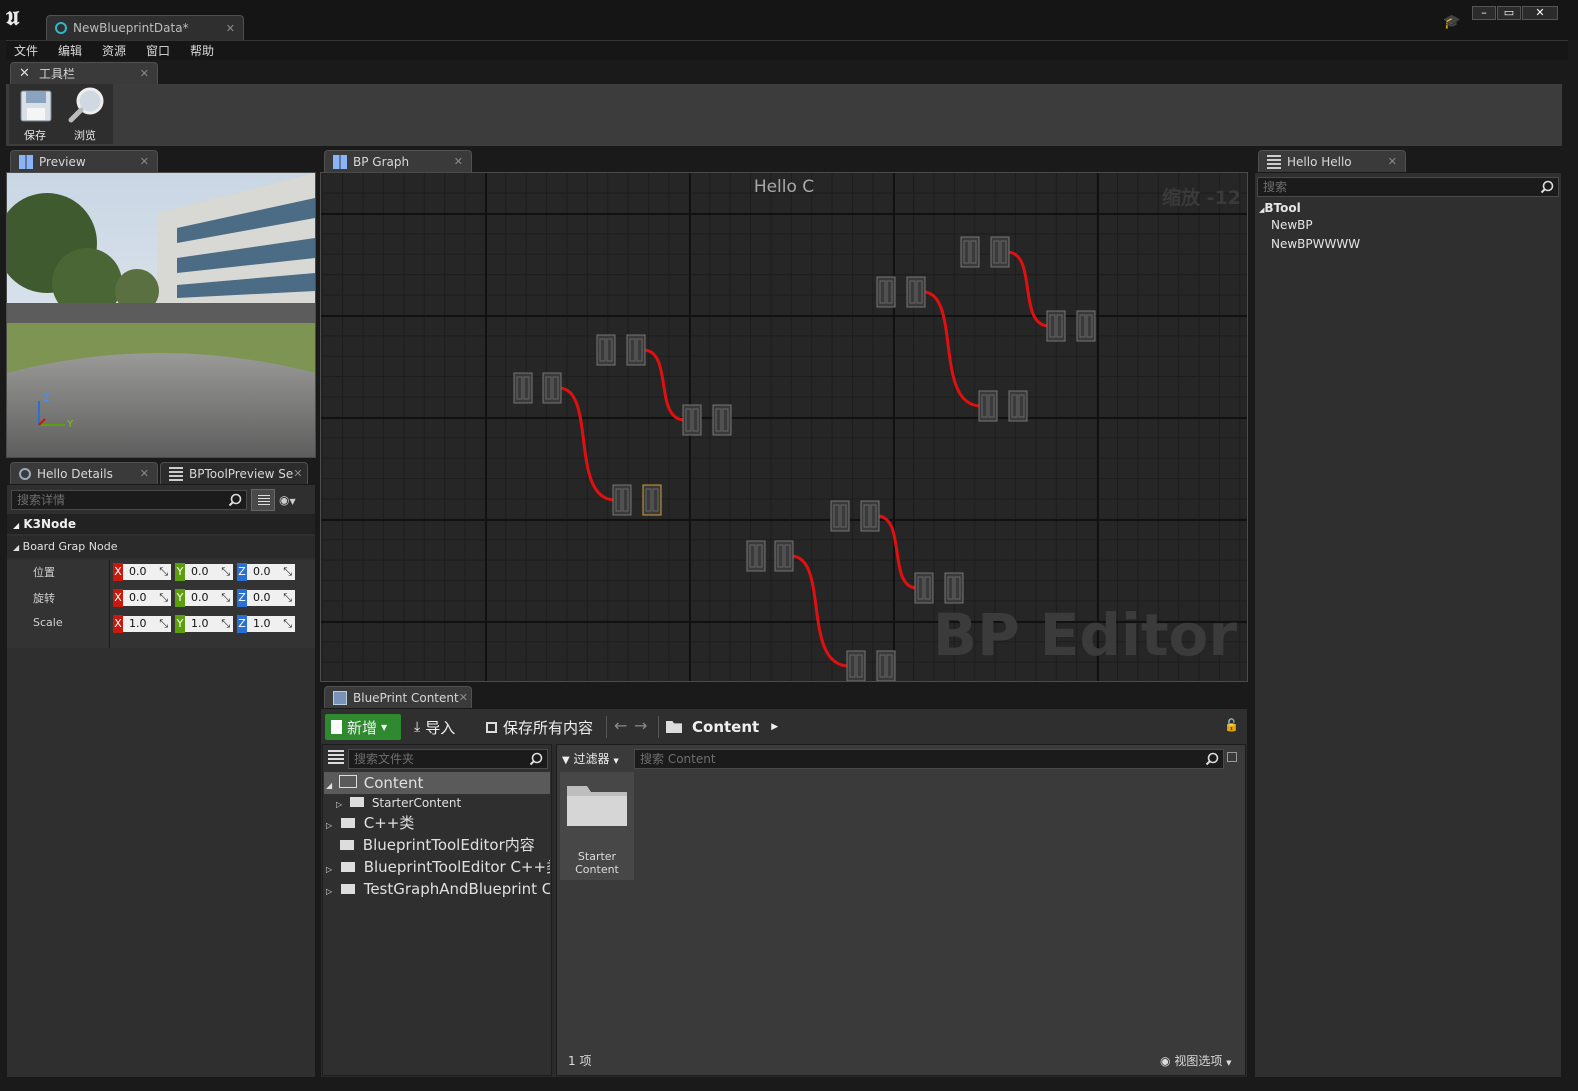  I want to click on content-tab-label: BluePrint Content, so click(406, 697).